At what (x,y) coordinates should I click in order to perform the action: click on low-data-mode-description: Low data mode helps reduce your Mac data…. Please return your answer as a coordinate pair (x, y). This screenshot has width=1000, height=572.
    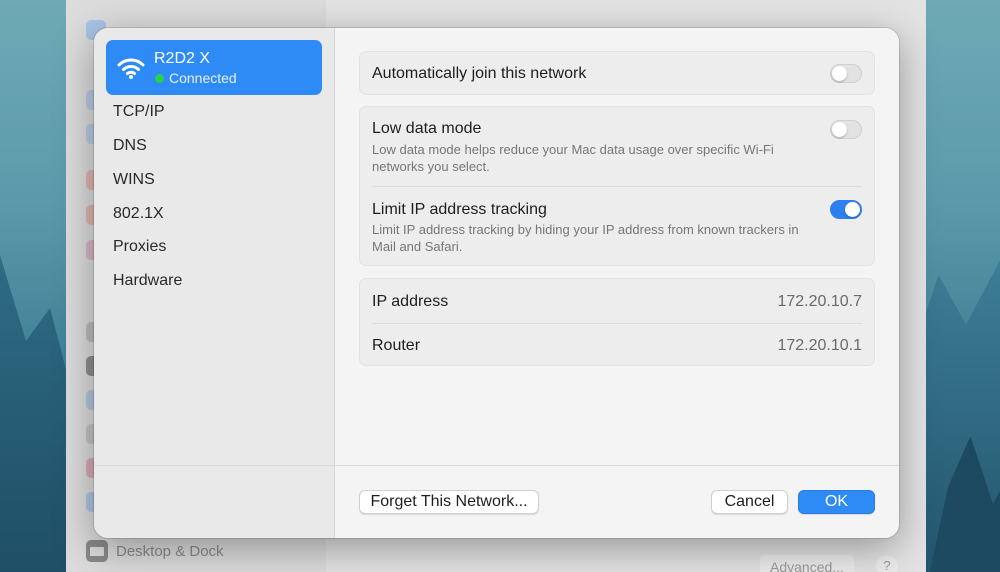
    Looking at the image, I should click on (573, 158).